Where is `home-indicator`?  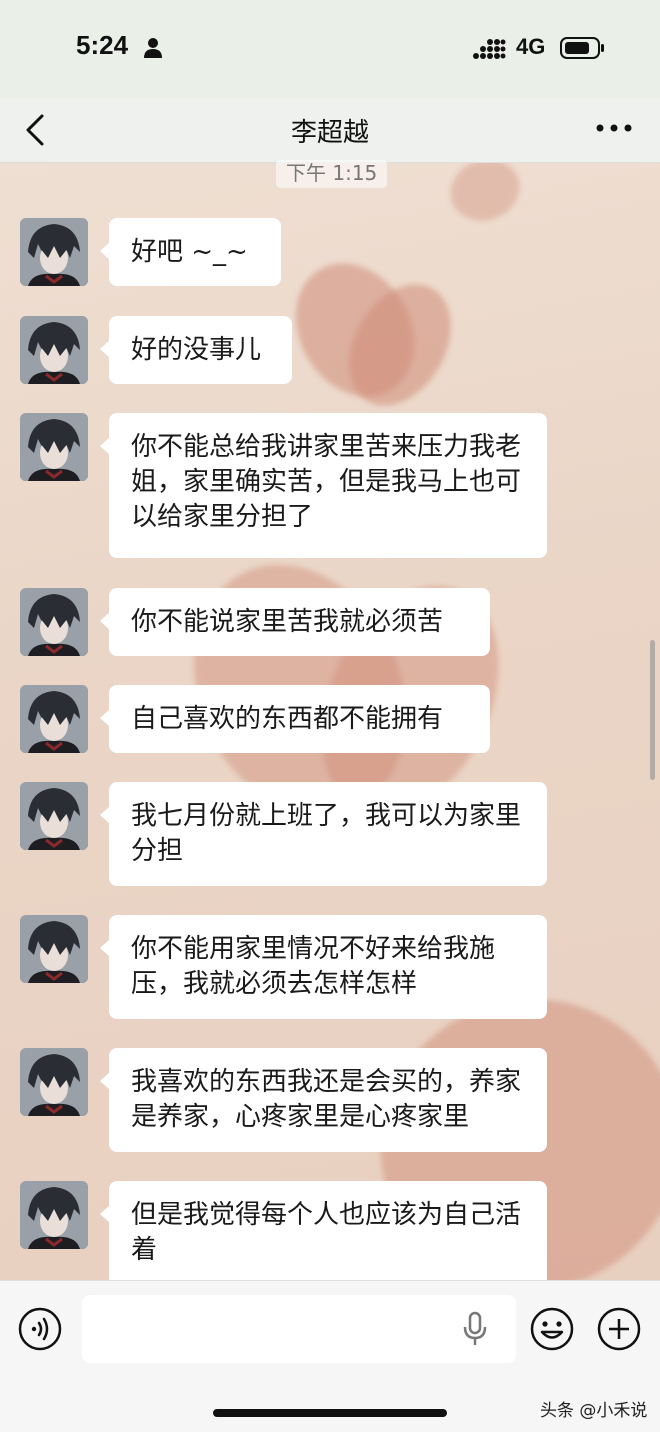 home-indicator is located at coordinates (330, 1413).